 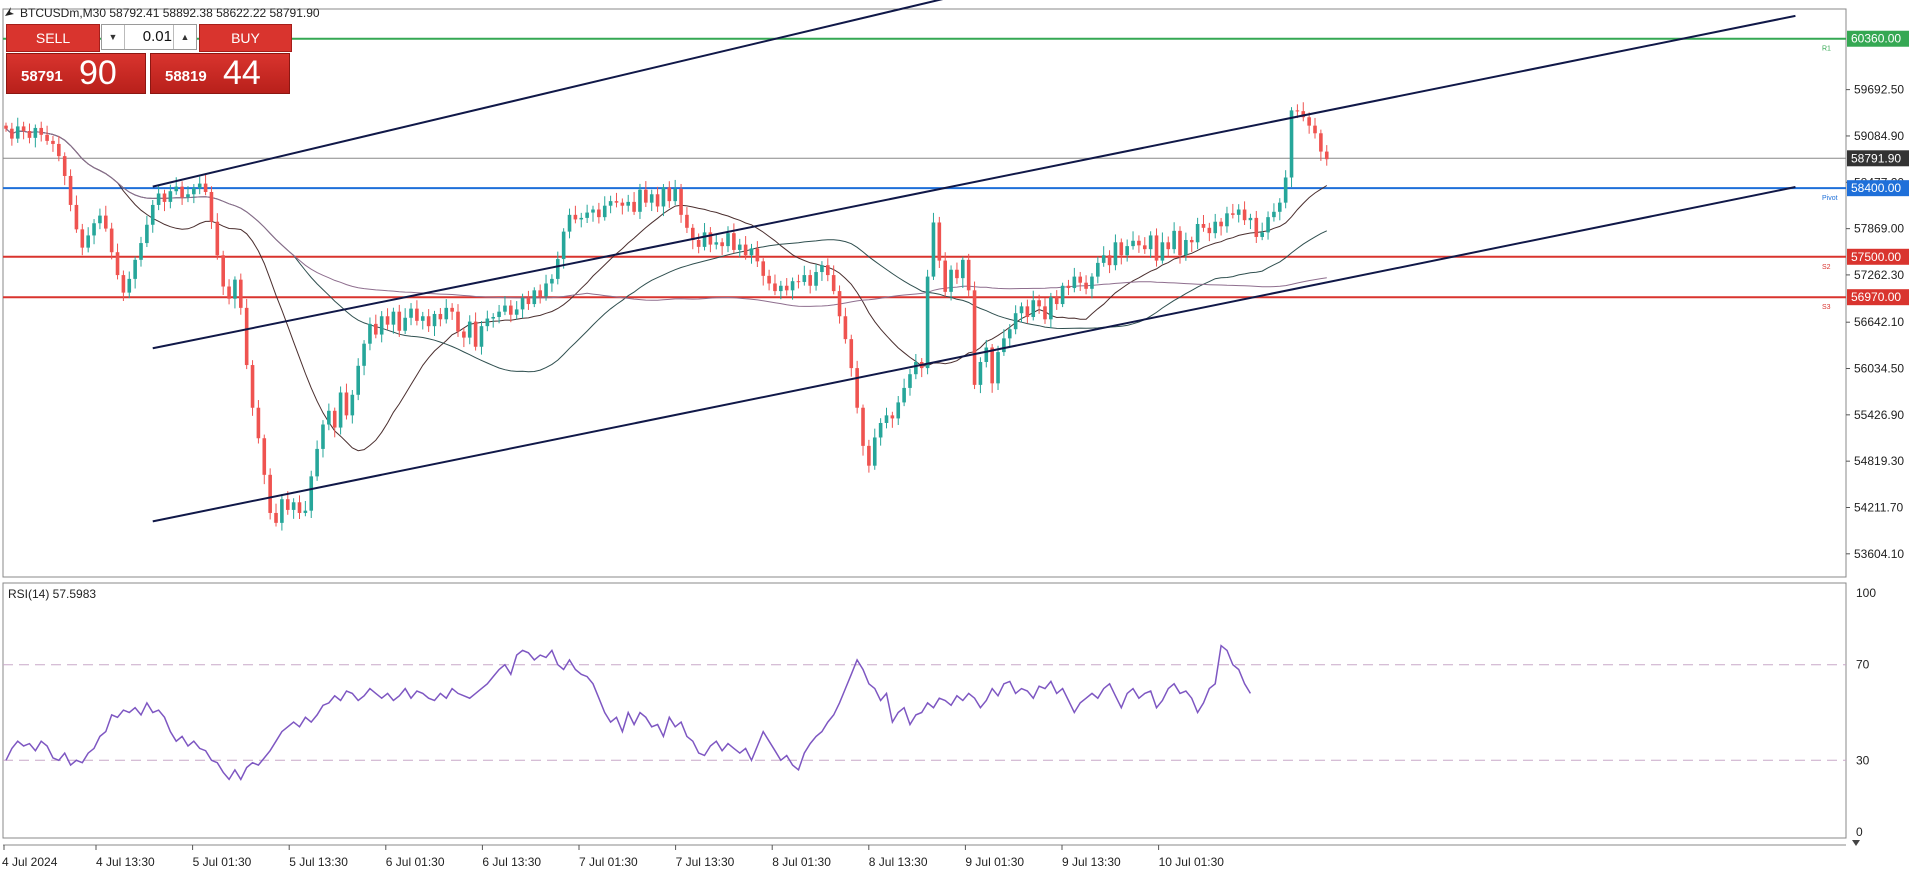 What do you see at coordinates (1856, 843) in the screenshot?
I see `scroll-down-icon` at bounding box center [1856, 843].